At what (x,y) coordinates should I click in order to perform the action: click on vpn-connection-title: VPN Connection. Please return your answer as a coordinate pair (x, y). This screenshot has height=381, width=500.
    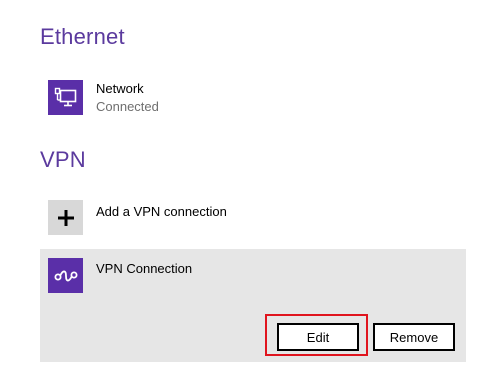
    Looking at the image, I should click on (144, 268).